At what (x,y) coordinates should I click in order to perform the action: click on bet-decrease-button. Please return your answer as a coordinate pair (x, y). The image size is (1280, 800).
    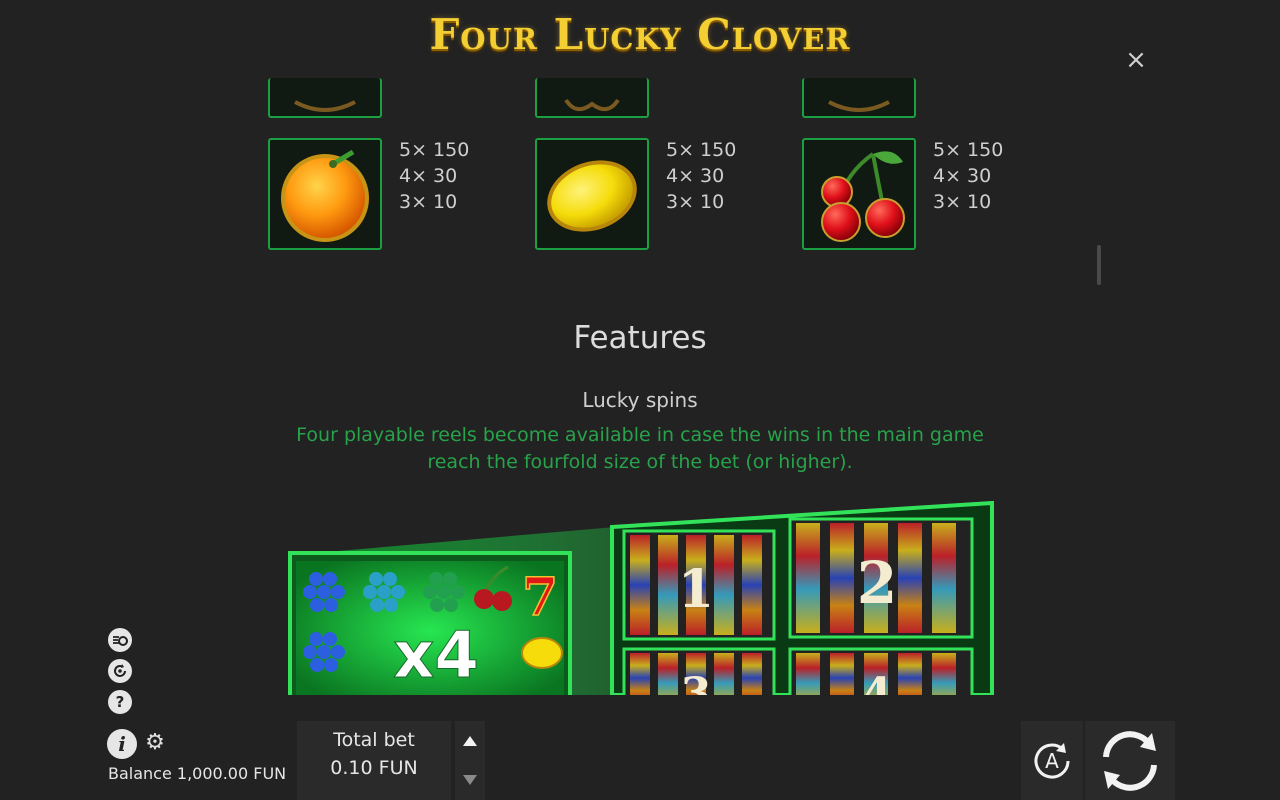
    Looking at the image, I should click on (470, 779).